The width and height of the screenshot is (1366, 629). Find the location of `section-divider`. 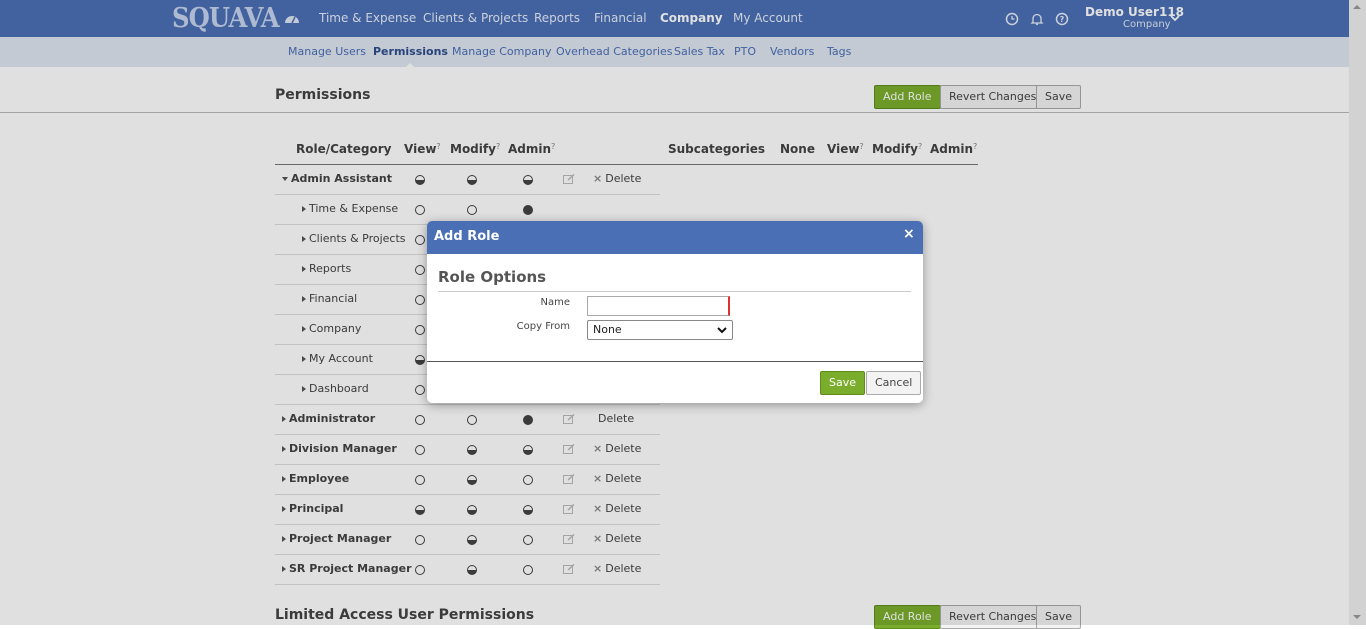

section-divider is located at coordinates (674, 291).